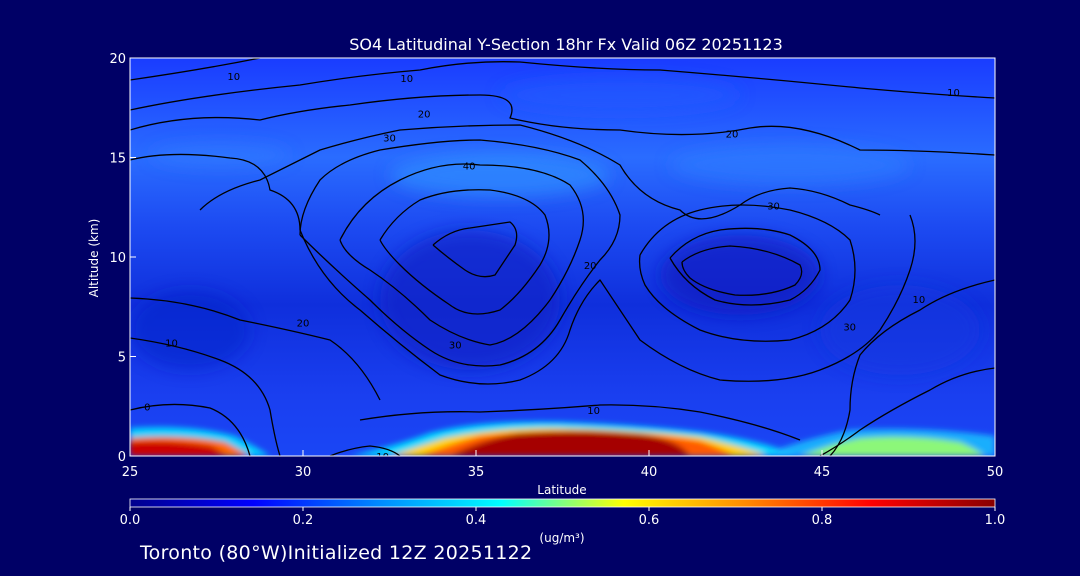 This screenshot has width=1080, height=576. I want to click on x-tick-label: 50, so click(995, 472).